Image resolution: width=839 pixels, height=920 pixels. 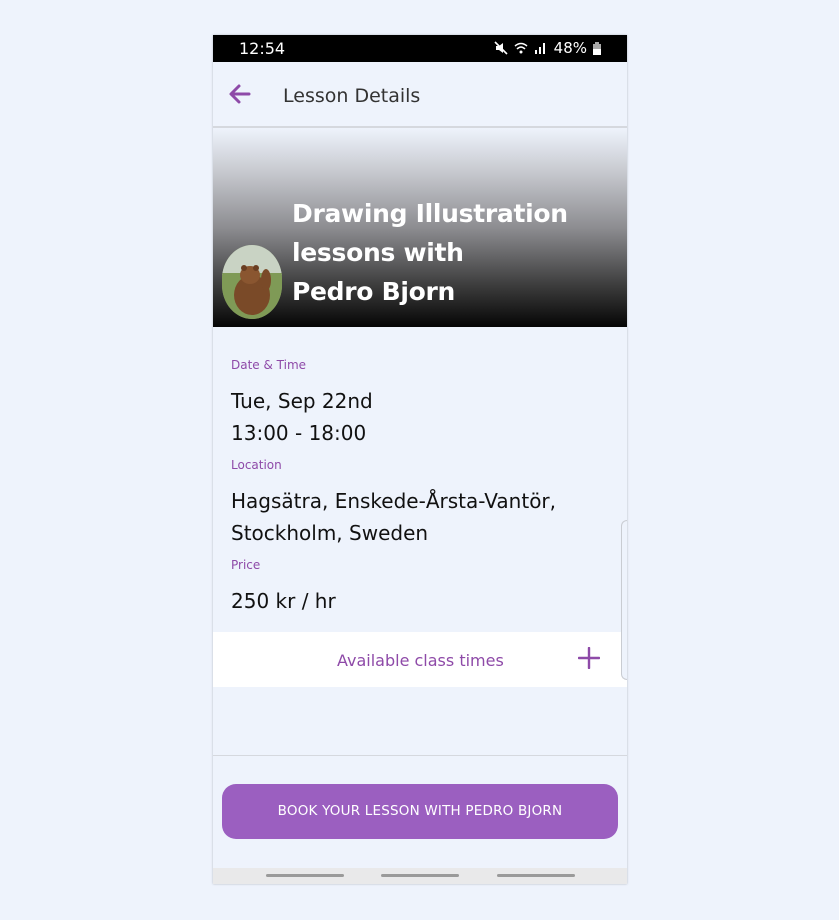 I want to click on avatar, so click(x=252, y=282).